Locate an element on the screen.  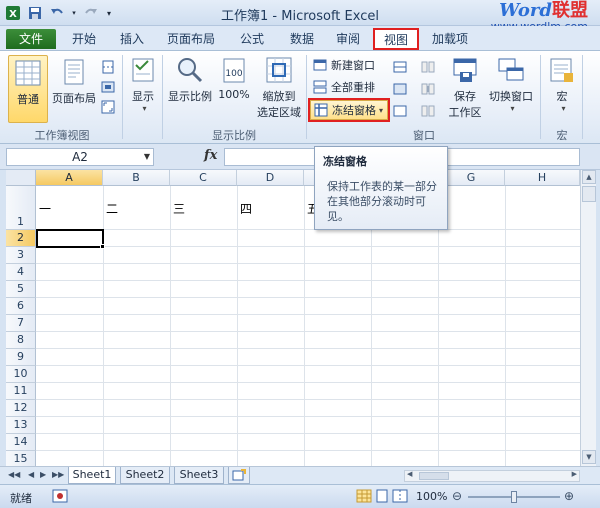
show-button: 显示 ▾ is located at coordinates (143, 89).